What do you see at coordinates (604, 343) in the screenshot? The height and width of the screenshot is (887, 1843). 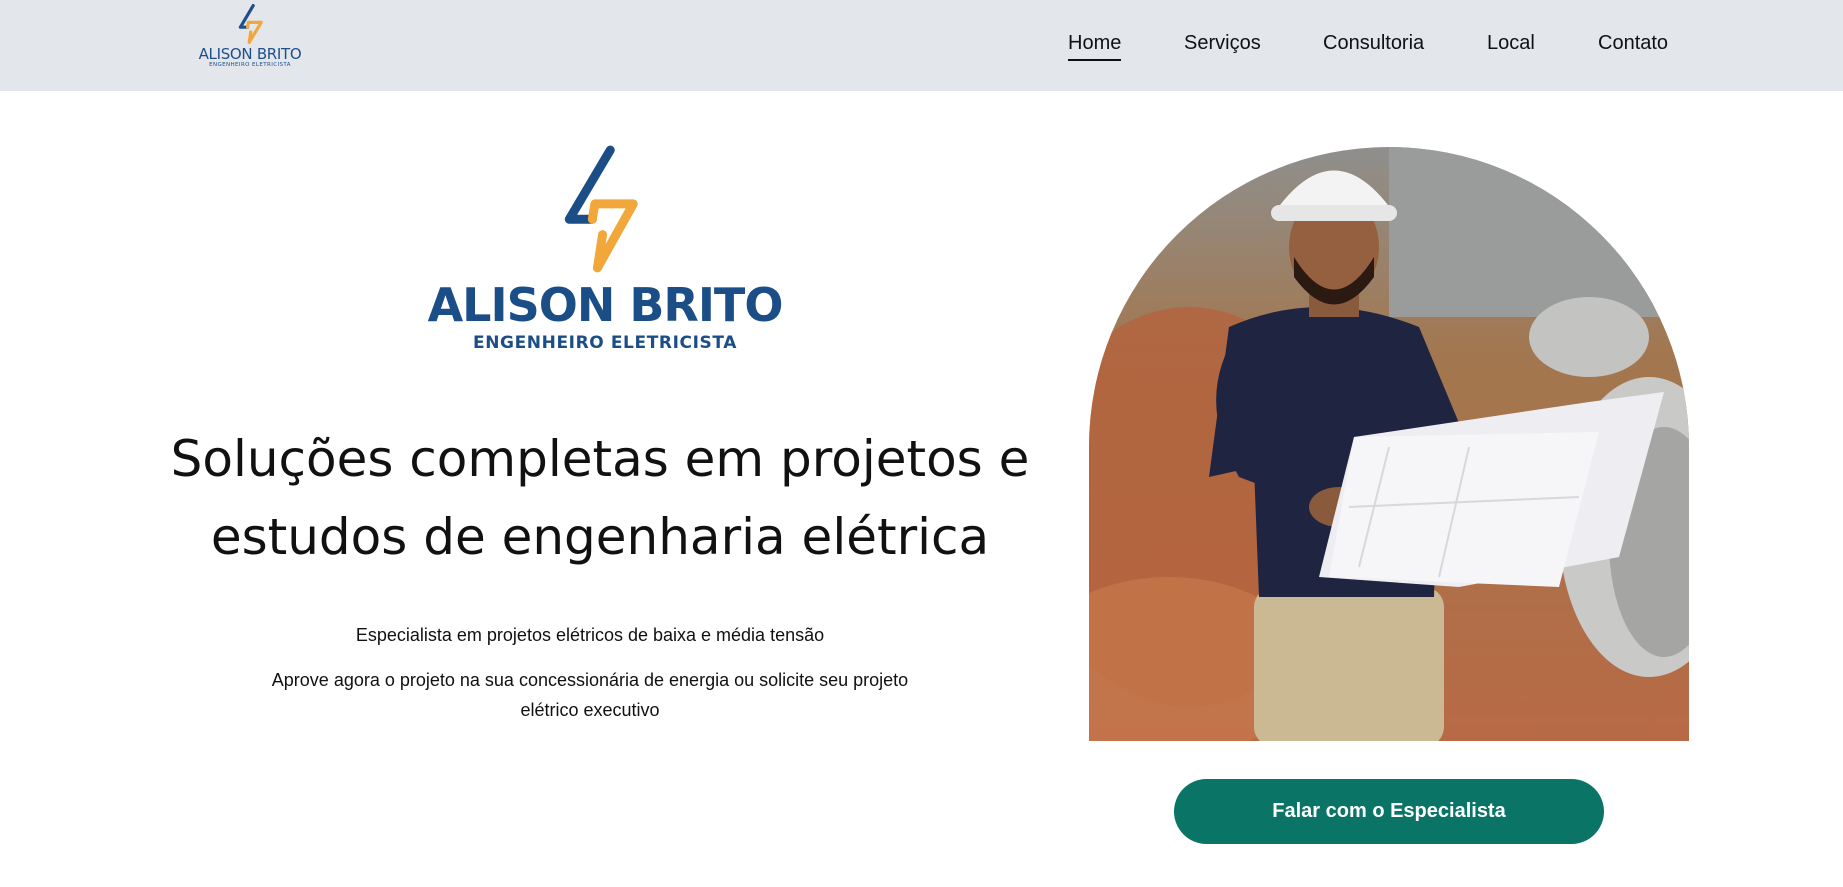 I see `hero-logo-tagline: ENGENHEIRO ELETRICISTA` at bounding box center [604, 343].